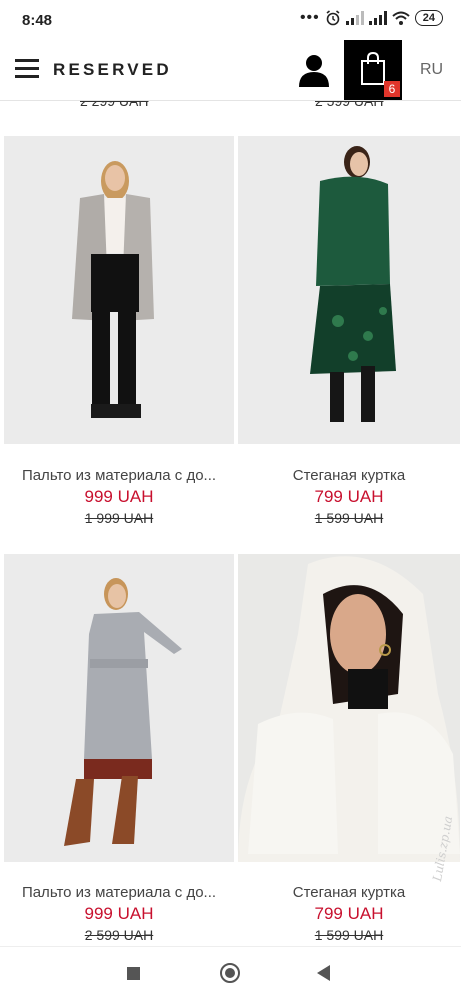  I want to click on app-header: RESERVED 6 RU, so click(230, 70).